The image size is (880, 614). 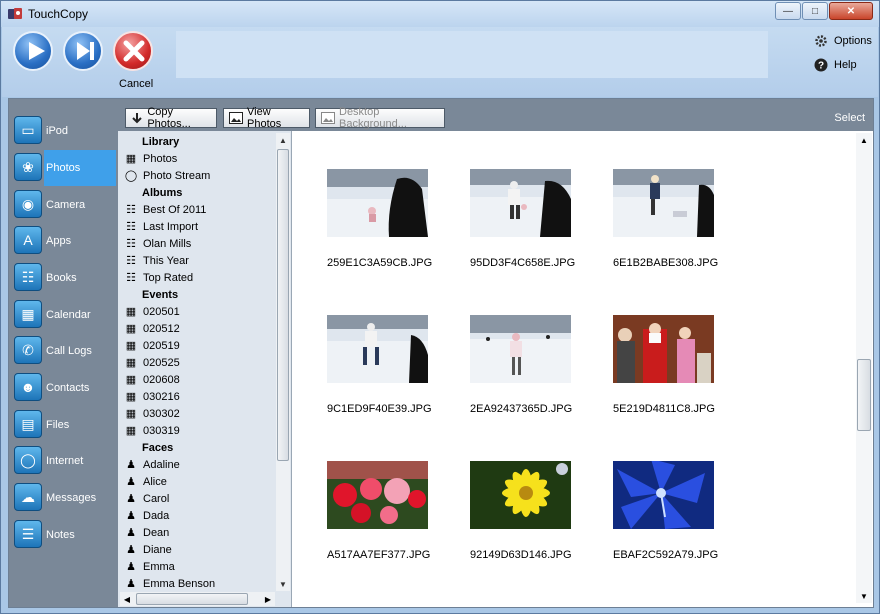 What do you see at coordinates (161, 379) in the screenshot?
I see `tree-item-label: 020608` at bounding box center [161, 379].